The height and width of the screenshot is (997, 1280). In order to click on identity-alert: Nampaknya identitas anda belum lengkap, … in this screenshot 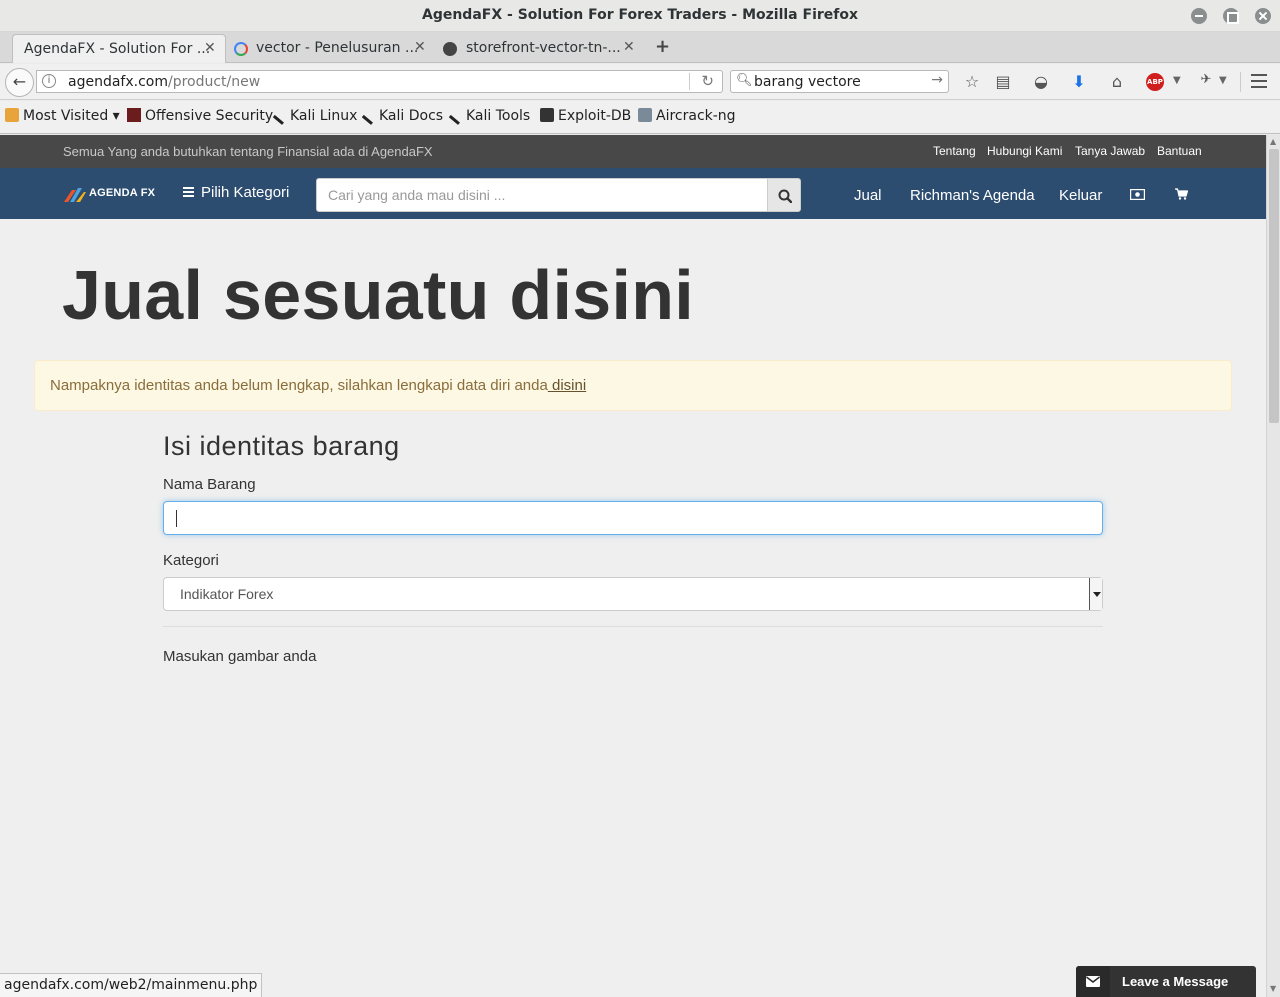, I will do `click(633, 385)`.